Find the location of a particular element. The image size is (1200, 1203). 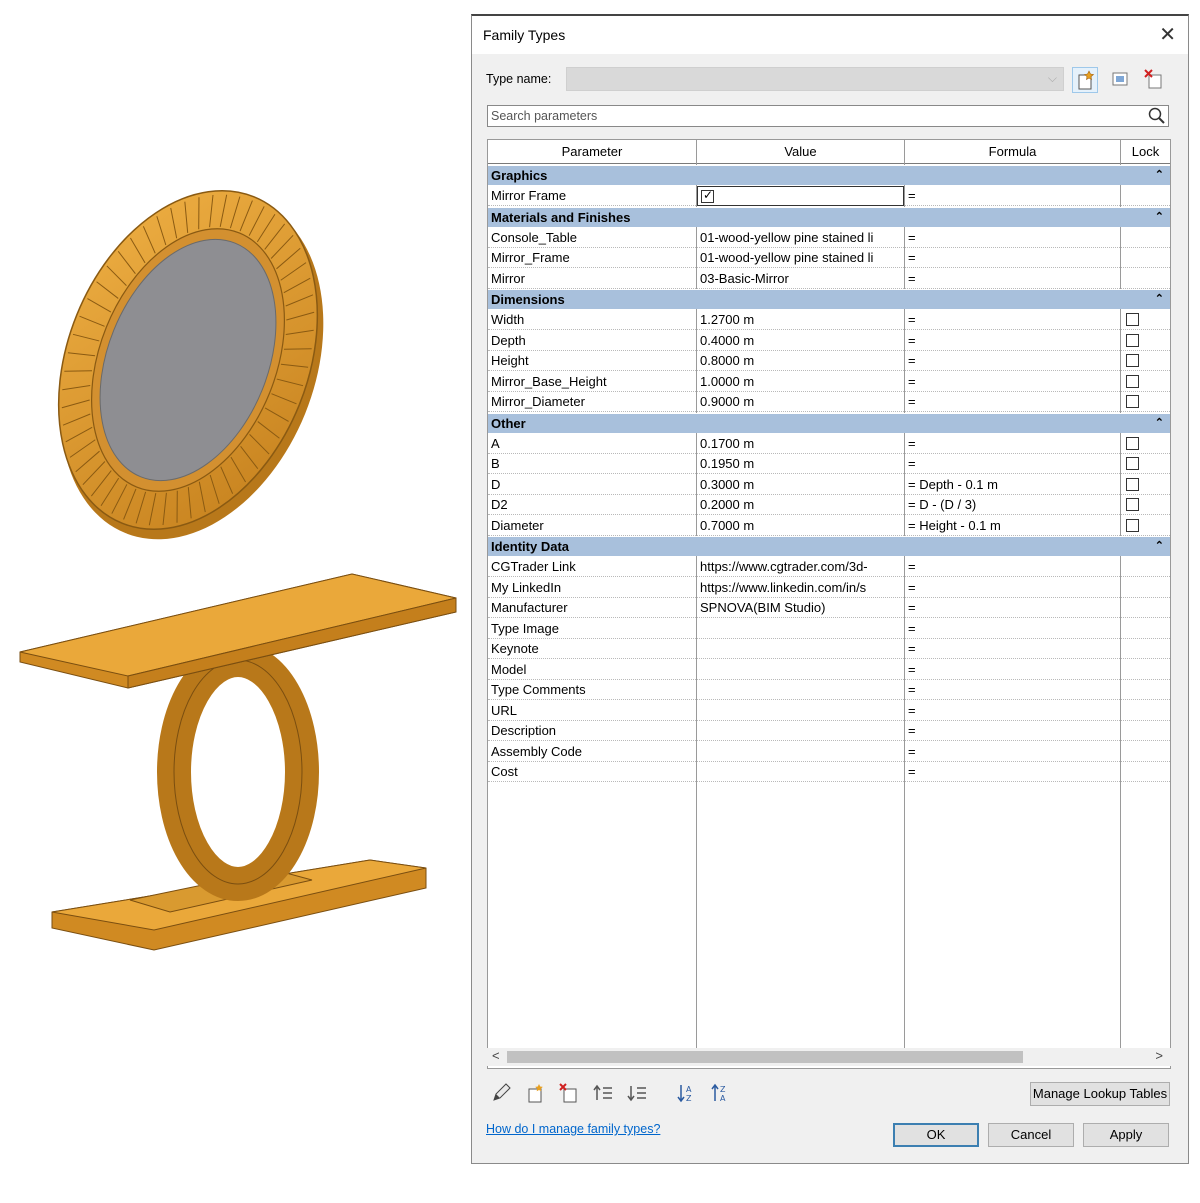

parameter-row: URL = is located at coordinates (829, 711).